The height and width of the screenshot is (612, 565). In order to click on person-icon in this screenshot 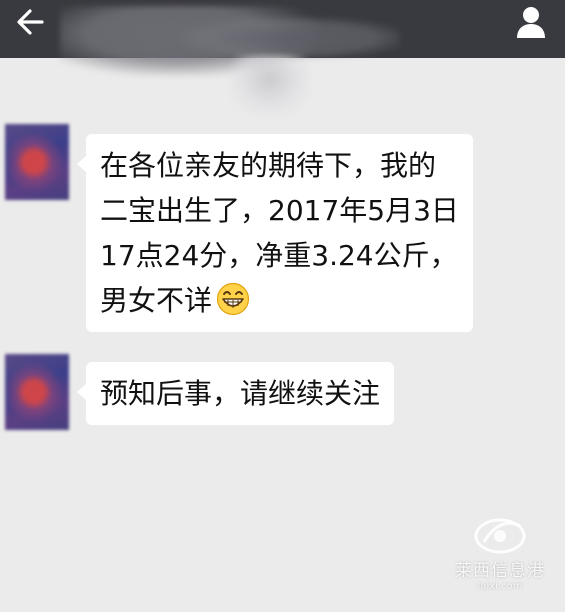, I will do `click(531, 22)`.